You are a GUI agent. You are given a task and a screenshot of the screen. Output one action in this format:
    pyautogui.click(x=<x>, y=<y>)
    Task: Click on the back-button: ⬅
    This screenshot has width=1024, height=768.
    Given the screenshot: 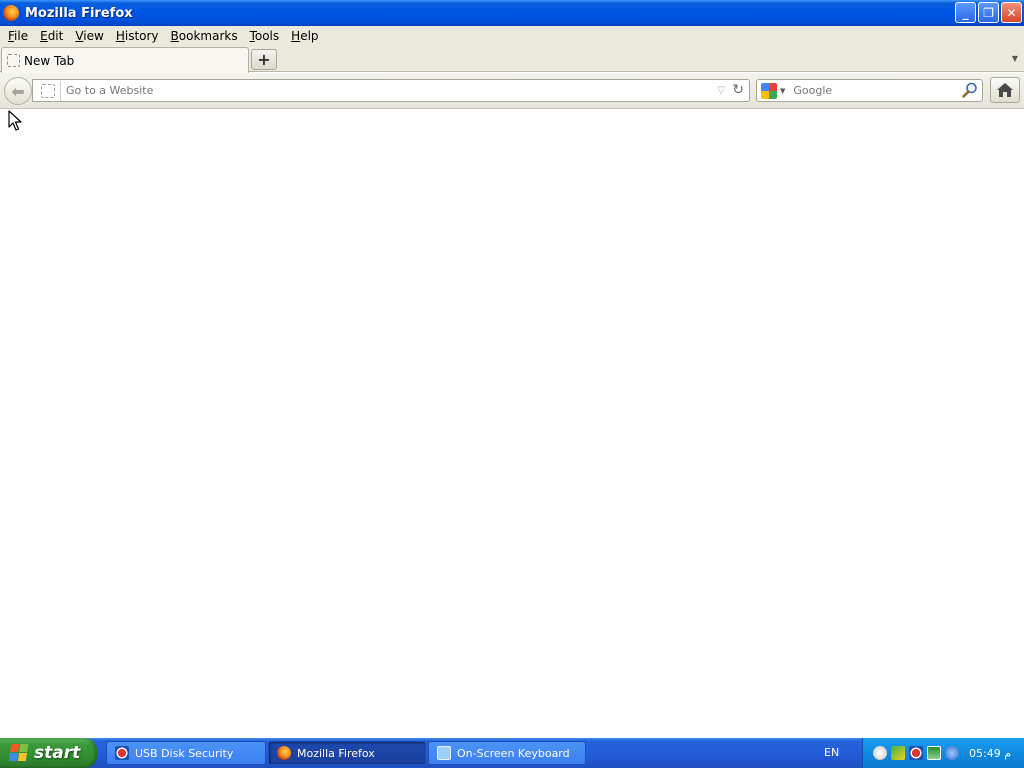 What is the action you would take?
    pyautogui.click(x=18, y=91)
    